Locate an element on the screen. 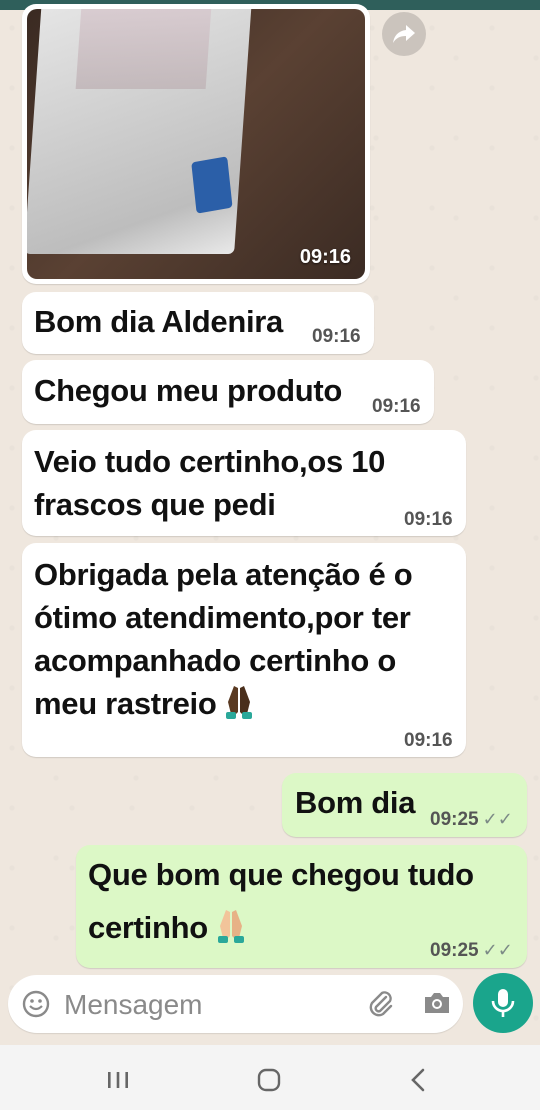  mic-icon is located at coordinates (503, 1003).